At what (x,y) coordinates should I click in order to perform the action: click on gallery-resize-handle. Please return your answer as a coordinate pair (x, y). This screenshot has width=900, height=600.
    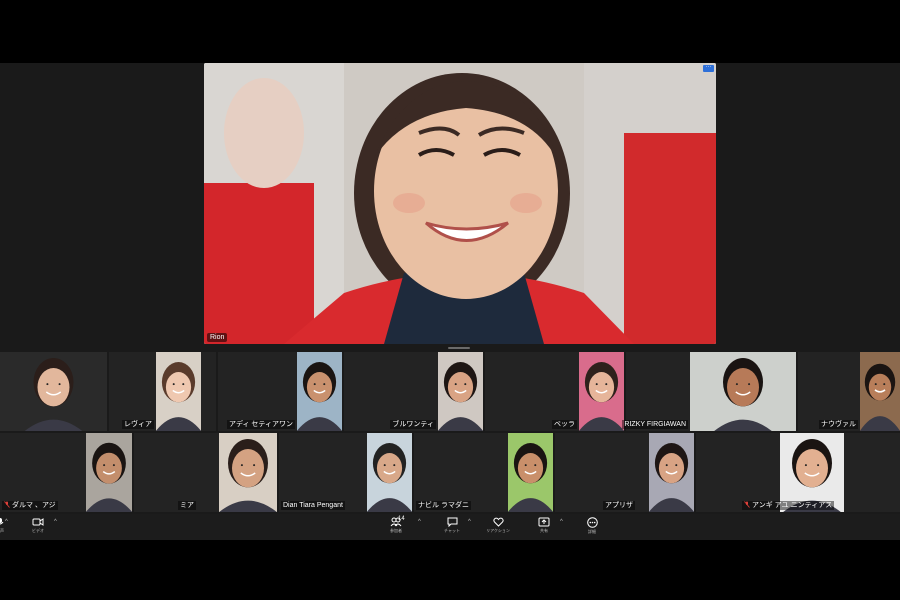
    Looking at the image, I should click on (459, 348).